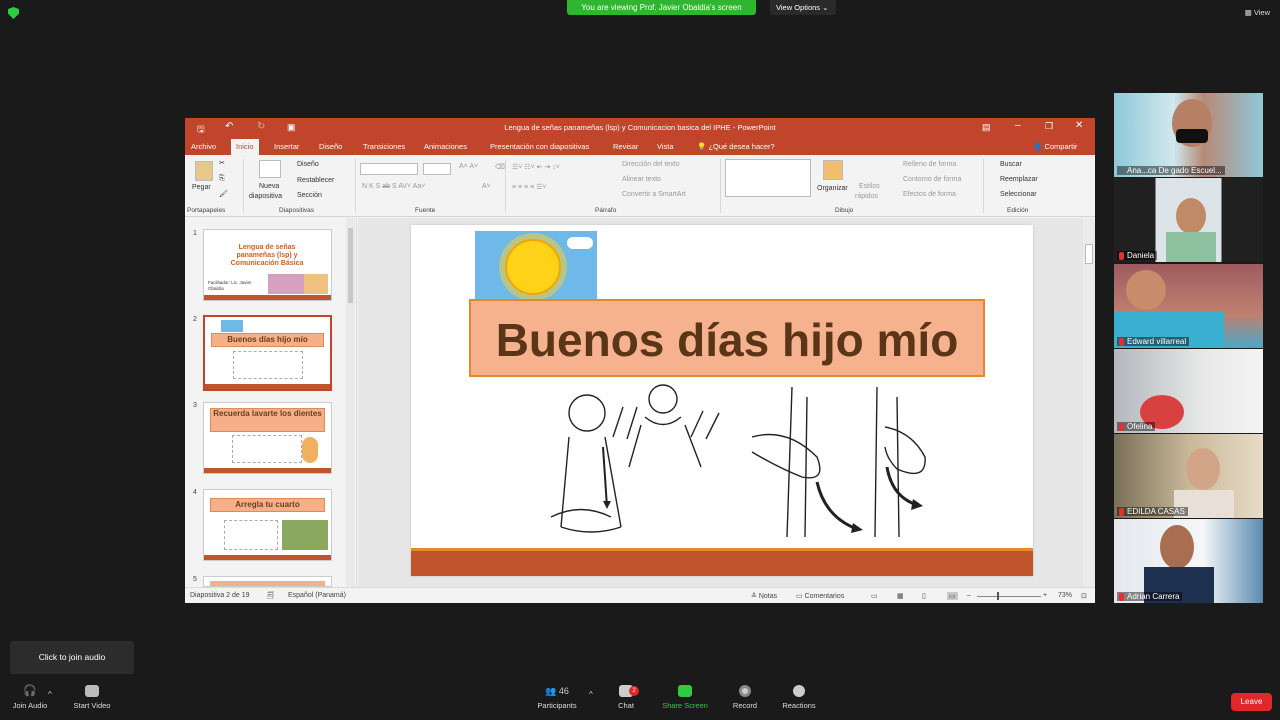 This screenshot has height=720, width=1280. I want to click on join-audio-tooltip: Click to join audio, so click(72, 657).